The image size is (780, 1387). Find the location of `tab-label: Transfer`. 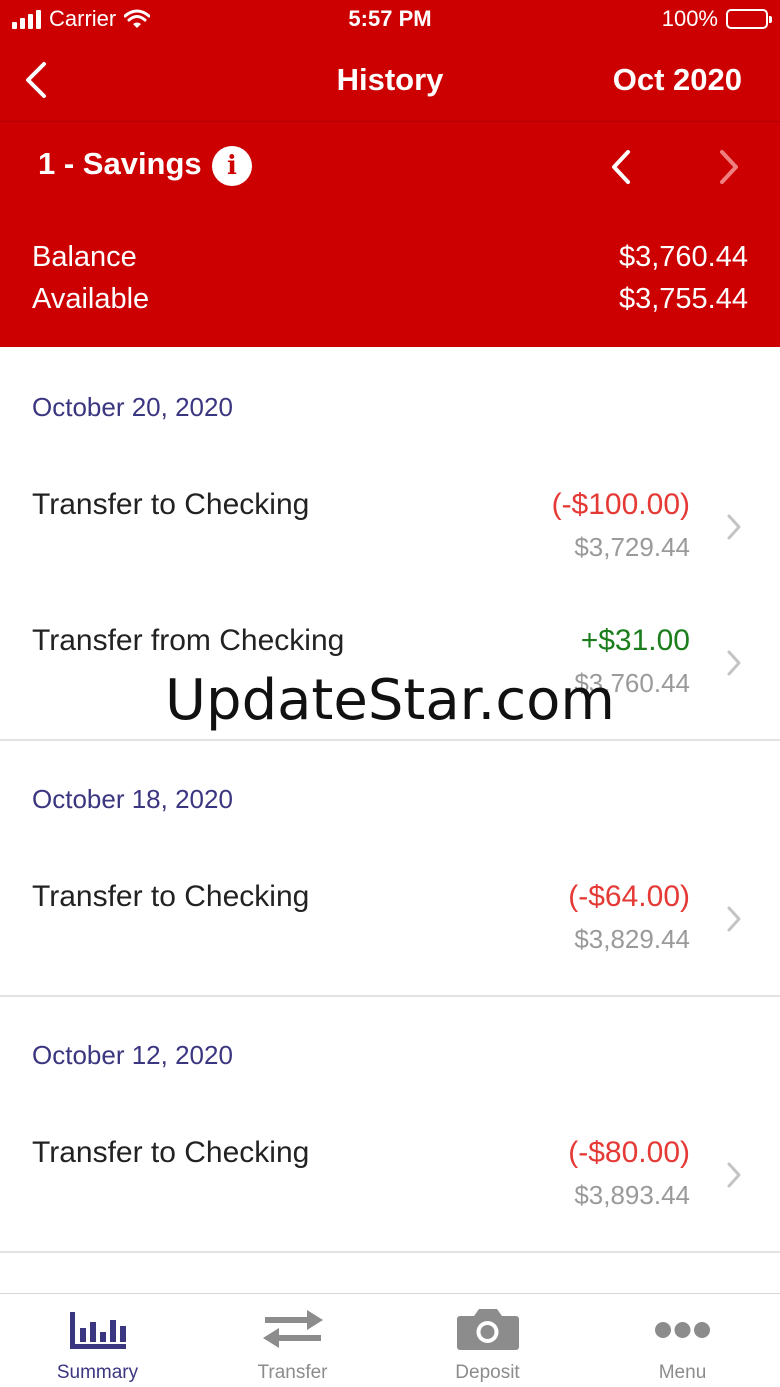

tab-label: Transfer is located at coordinates (292, 1372).